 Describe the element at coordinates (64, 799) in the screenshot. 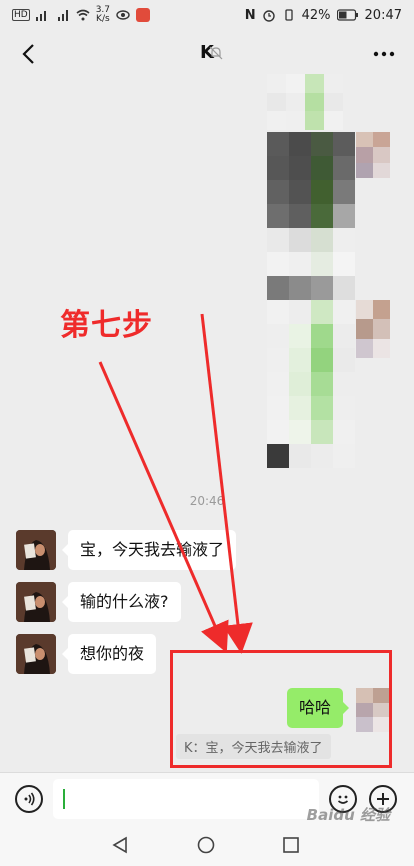

I see `text-caret` at that location.